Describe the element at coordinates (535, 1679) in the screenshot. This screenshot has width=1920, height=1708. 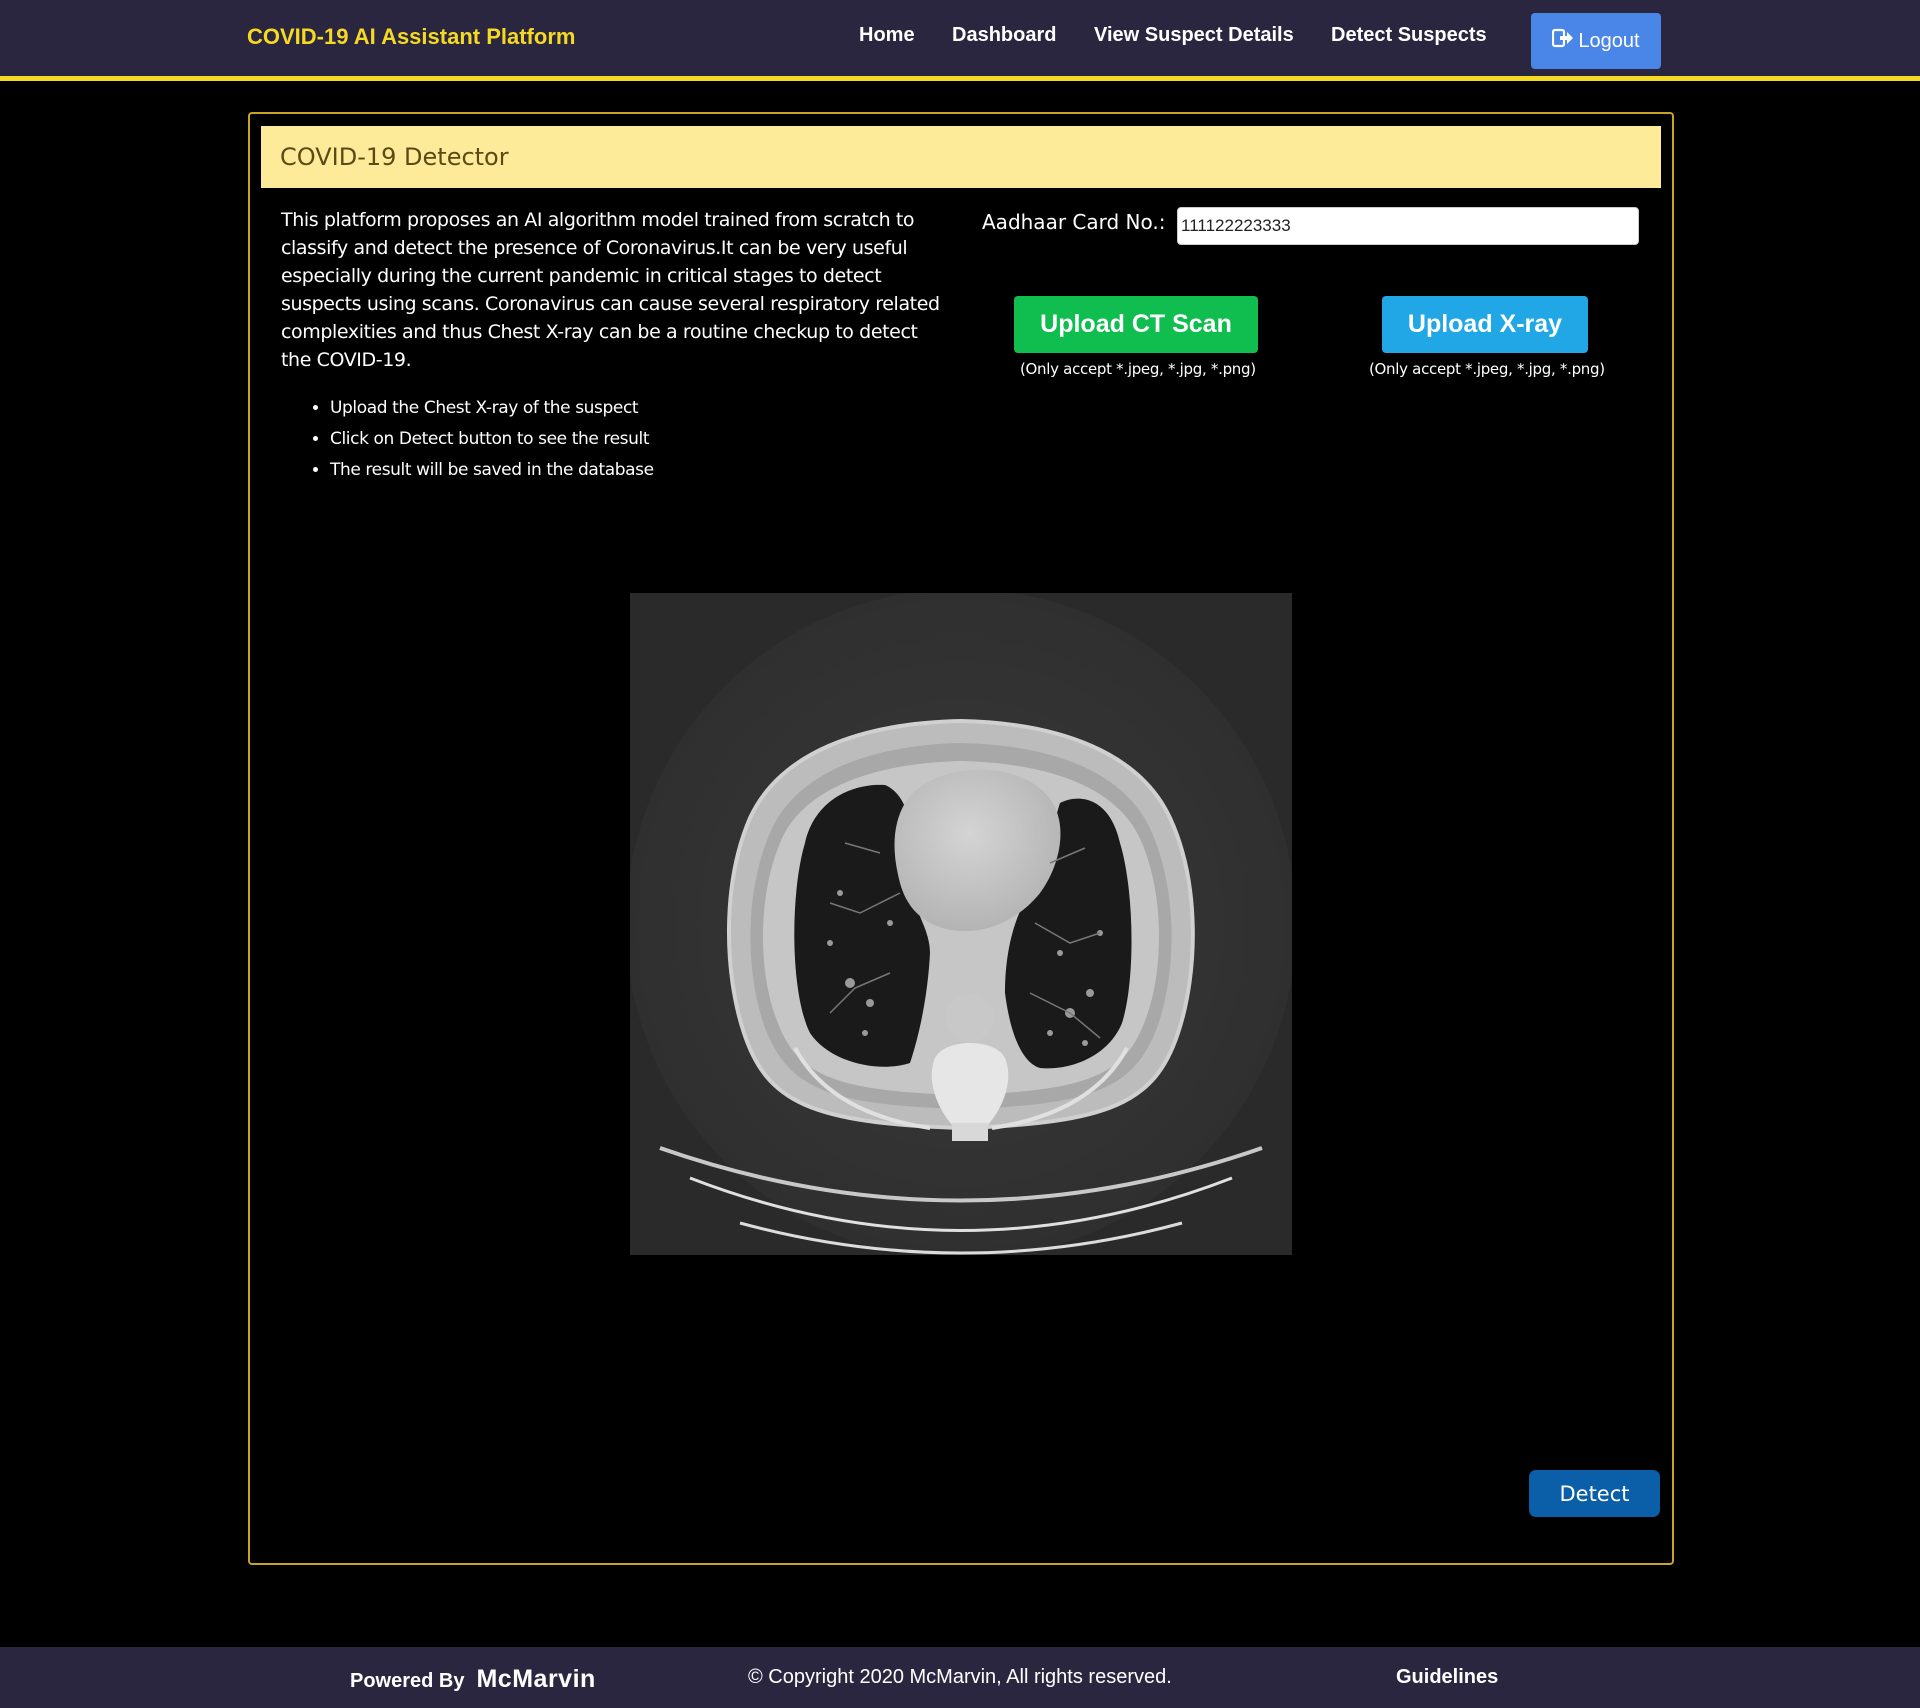
I see `mcmarvin-logo: McMarvin` at that location.